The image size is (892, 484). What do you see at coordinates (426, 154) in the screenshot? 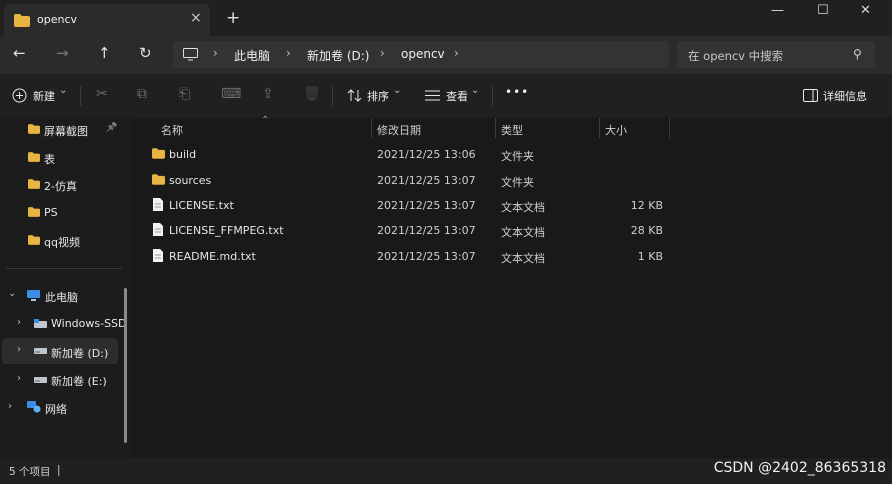
I see `file-modified: 2021/12/25 13:06` at bounding box center [426, 154].